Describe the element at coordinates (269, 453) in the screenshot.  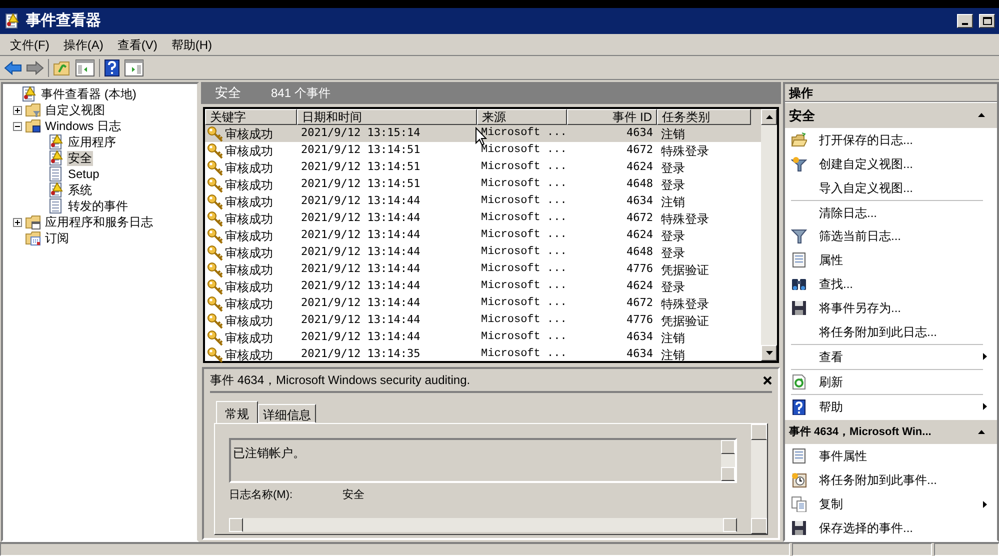
I see `event-message: 已注销帐户。` at that location.